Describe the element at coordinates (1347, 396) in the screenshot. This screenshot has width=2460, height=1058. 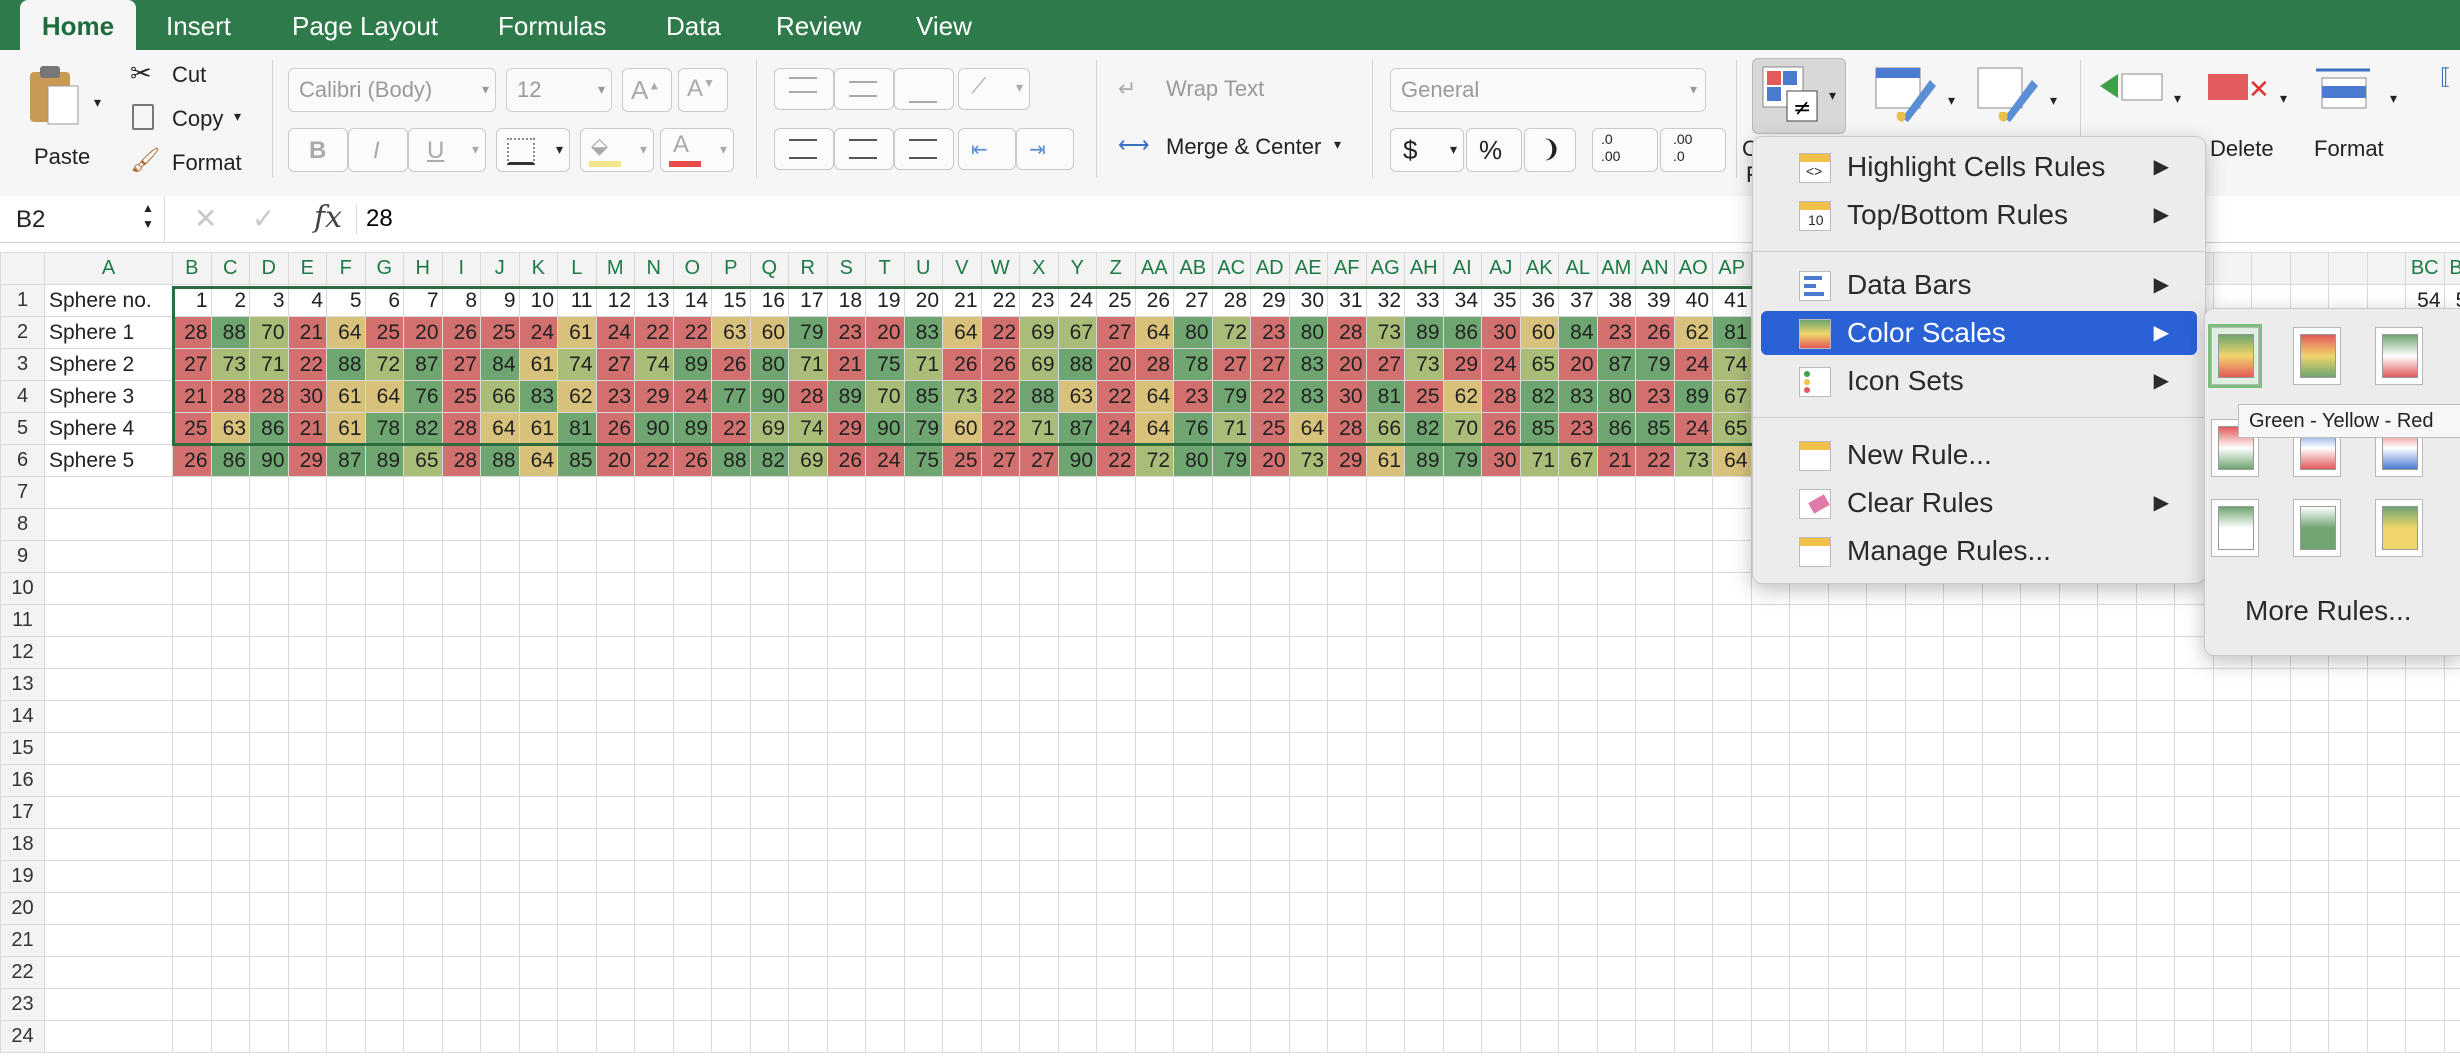
I see `cell: 30` at that location.